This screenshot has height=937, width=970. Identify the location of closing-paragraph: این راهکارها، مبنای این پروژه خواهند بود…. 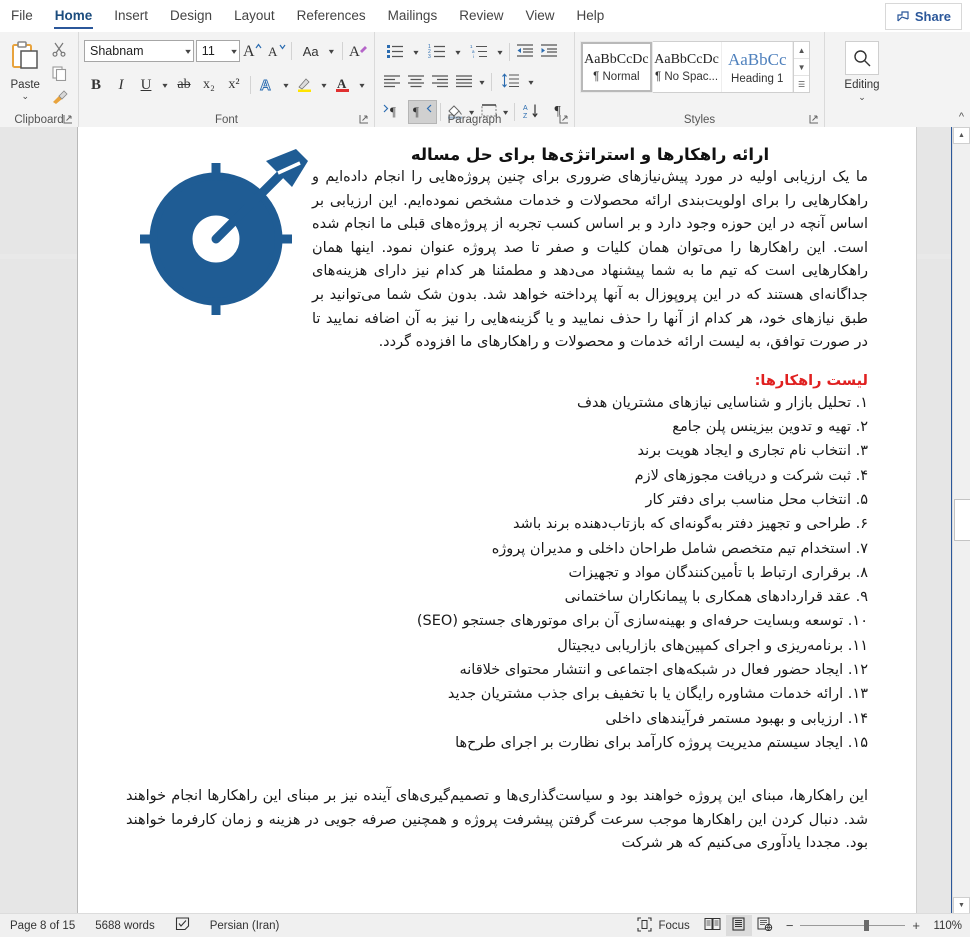
(497, 820).